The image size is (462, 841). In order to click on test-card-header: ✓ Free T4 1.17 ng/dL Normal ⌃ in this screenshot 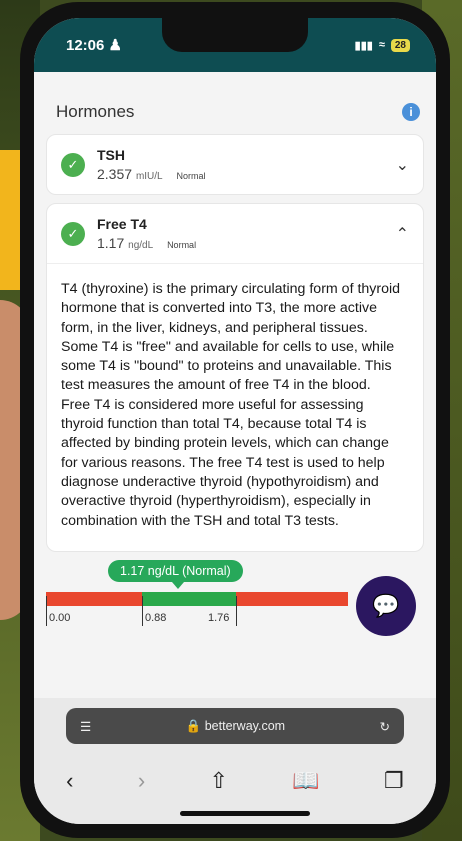, I will do `click(235, 233)`.